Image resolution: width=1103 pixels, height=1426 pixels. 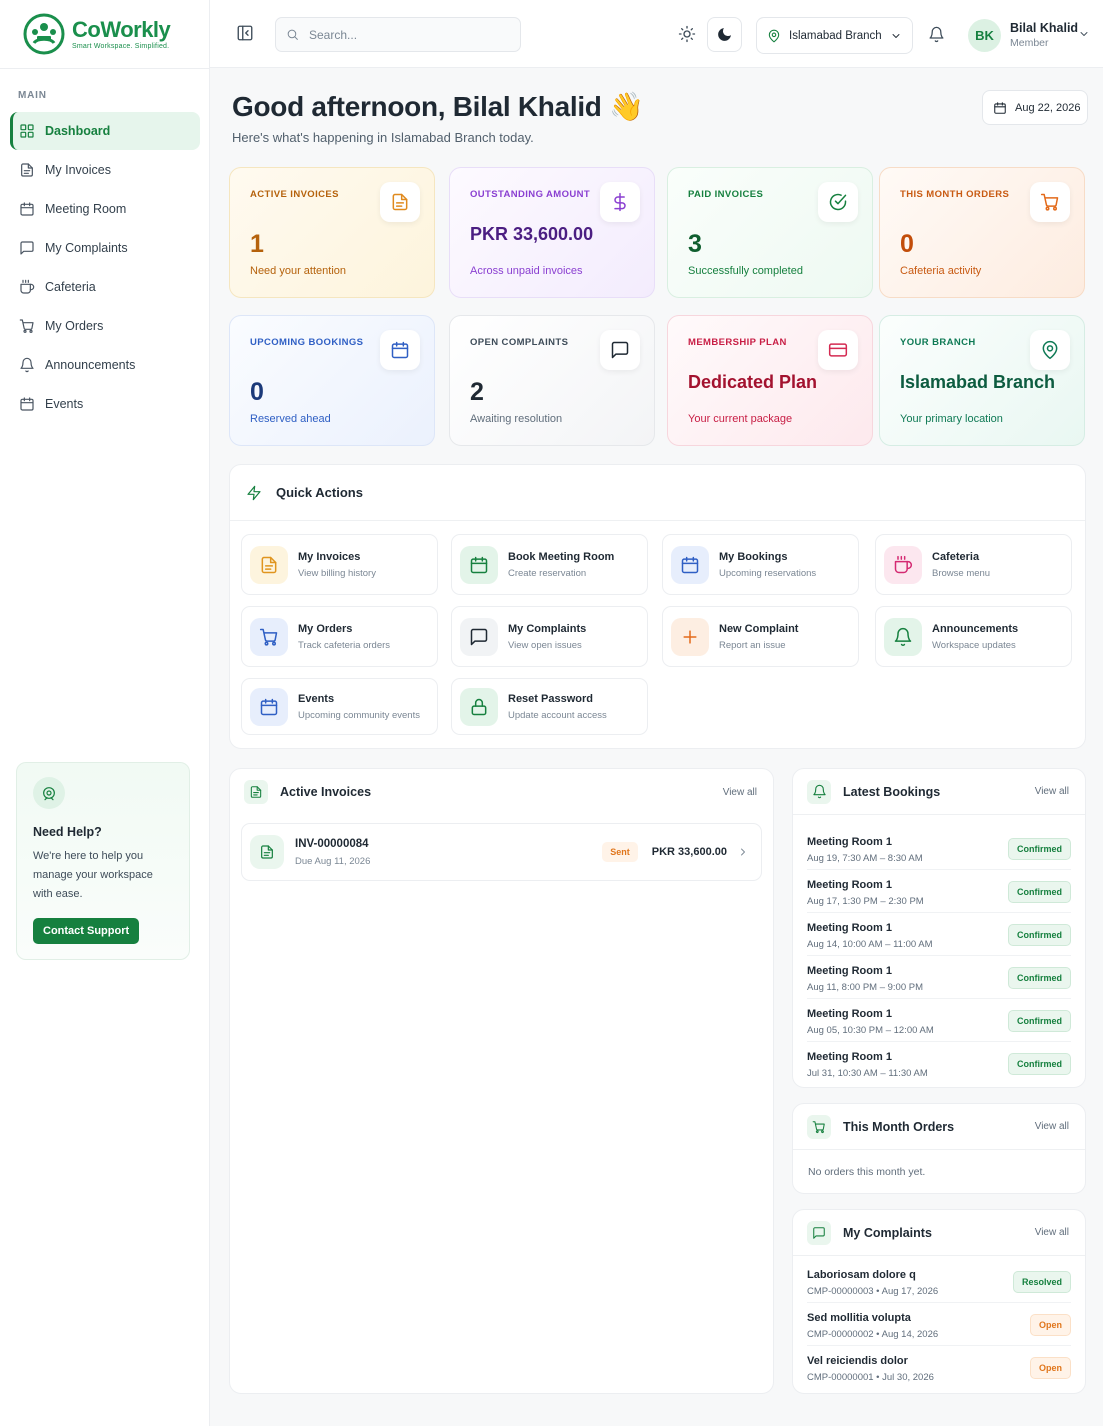 What do you see at coordinates (561, 556) in the screenshot?
I see `qa-title: Book Meeting Room` at bounding box center [561, 556].